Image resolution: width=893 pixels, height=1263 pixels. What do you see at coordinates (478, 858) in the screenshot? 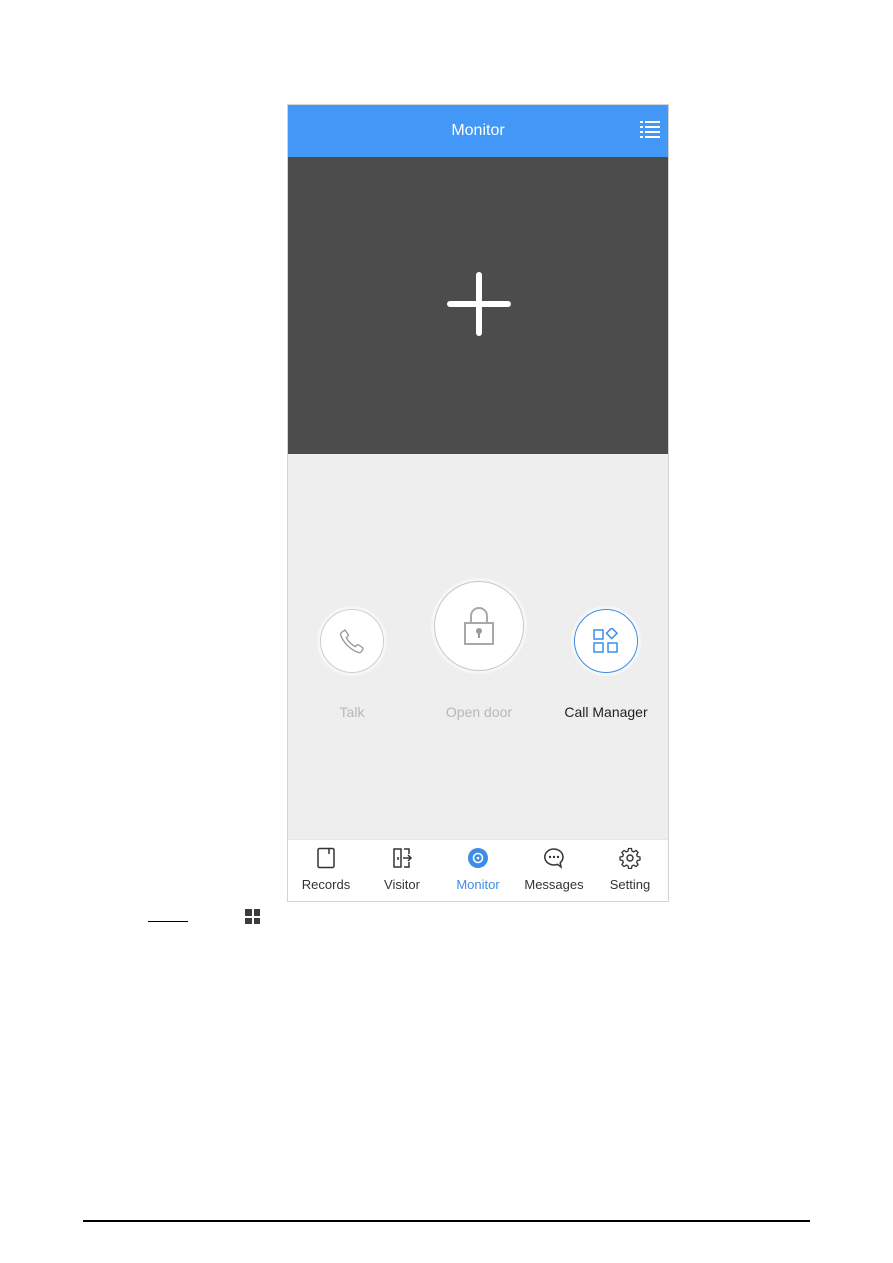
I see `monitor-icon` at bounding box center [478, 858].